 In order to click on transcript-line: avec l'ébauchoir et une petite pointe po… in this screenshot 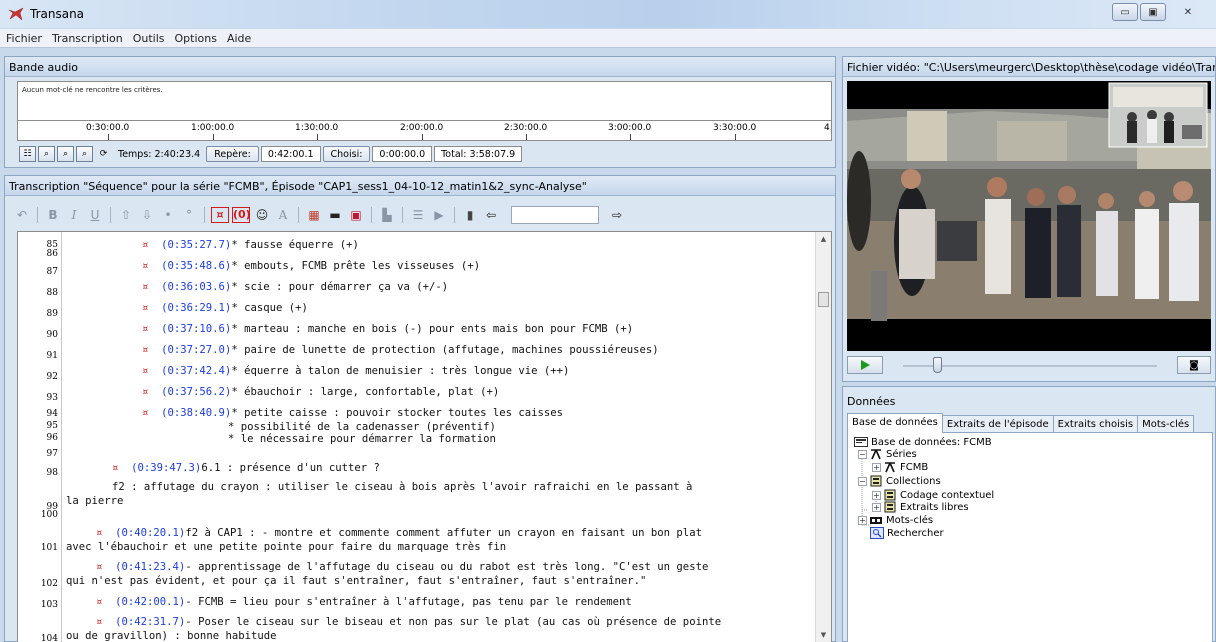, I will do `click(286, 547)`.